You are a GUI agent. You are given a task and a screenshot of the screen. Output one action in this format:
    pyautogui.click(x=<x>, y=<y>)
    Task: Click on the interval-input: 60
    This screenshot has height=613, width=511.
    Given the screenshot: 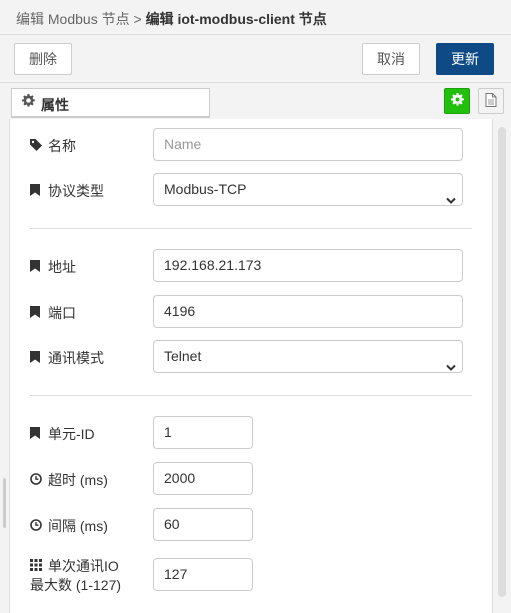 What is the action you would take?
    pyautogui.click(x=203, y=524)
    